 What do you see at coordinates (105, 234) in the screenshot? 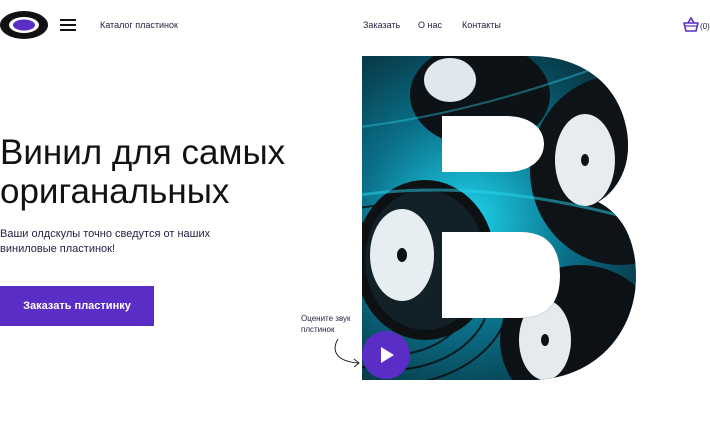
I see `hero-subtitle-line1: Ваши олдскулы точно сведутся от наших` at bounding box center [105, 234].